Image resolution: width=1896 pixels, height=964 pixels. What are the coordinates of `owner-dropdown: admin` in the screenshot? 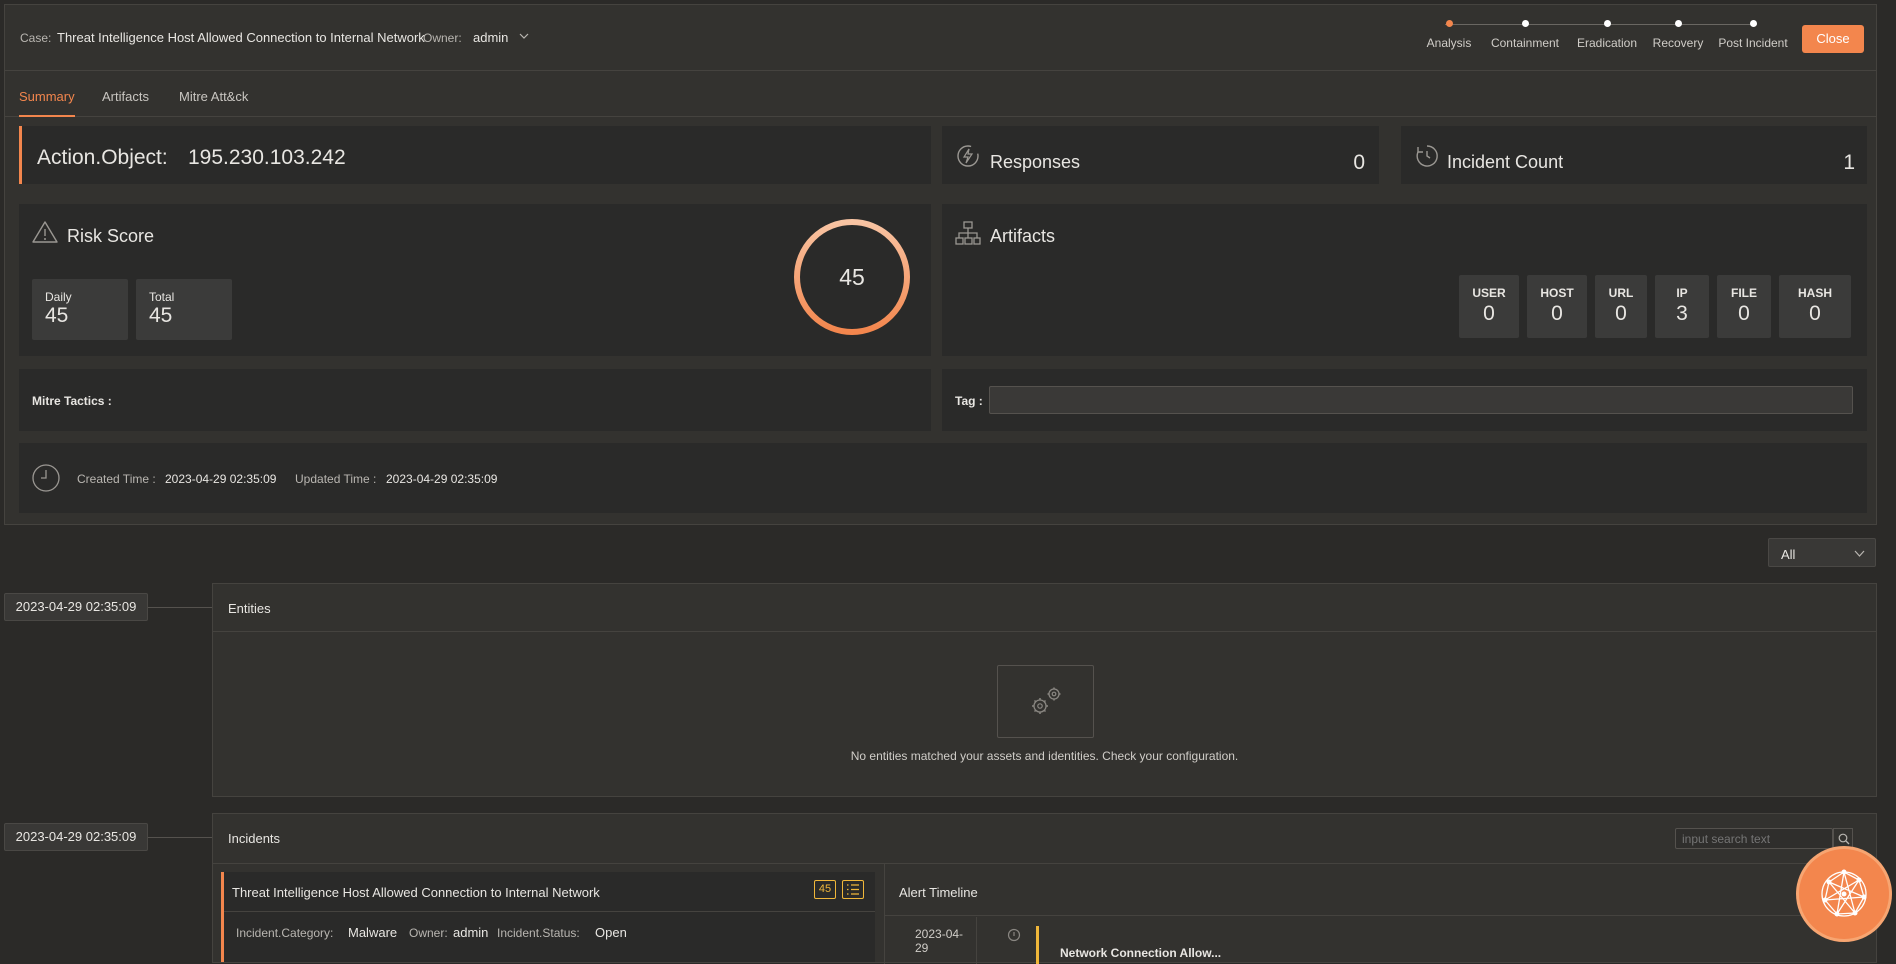 It's located at (501, 39).